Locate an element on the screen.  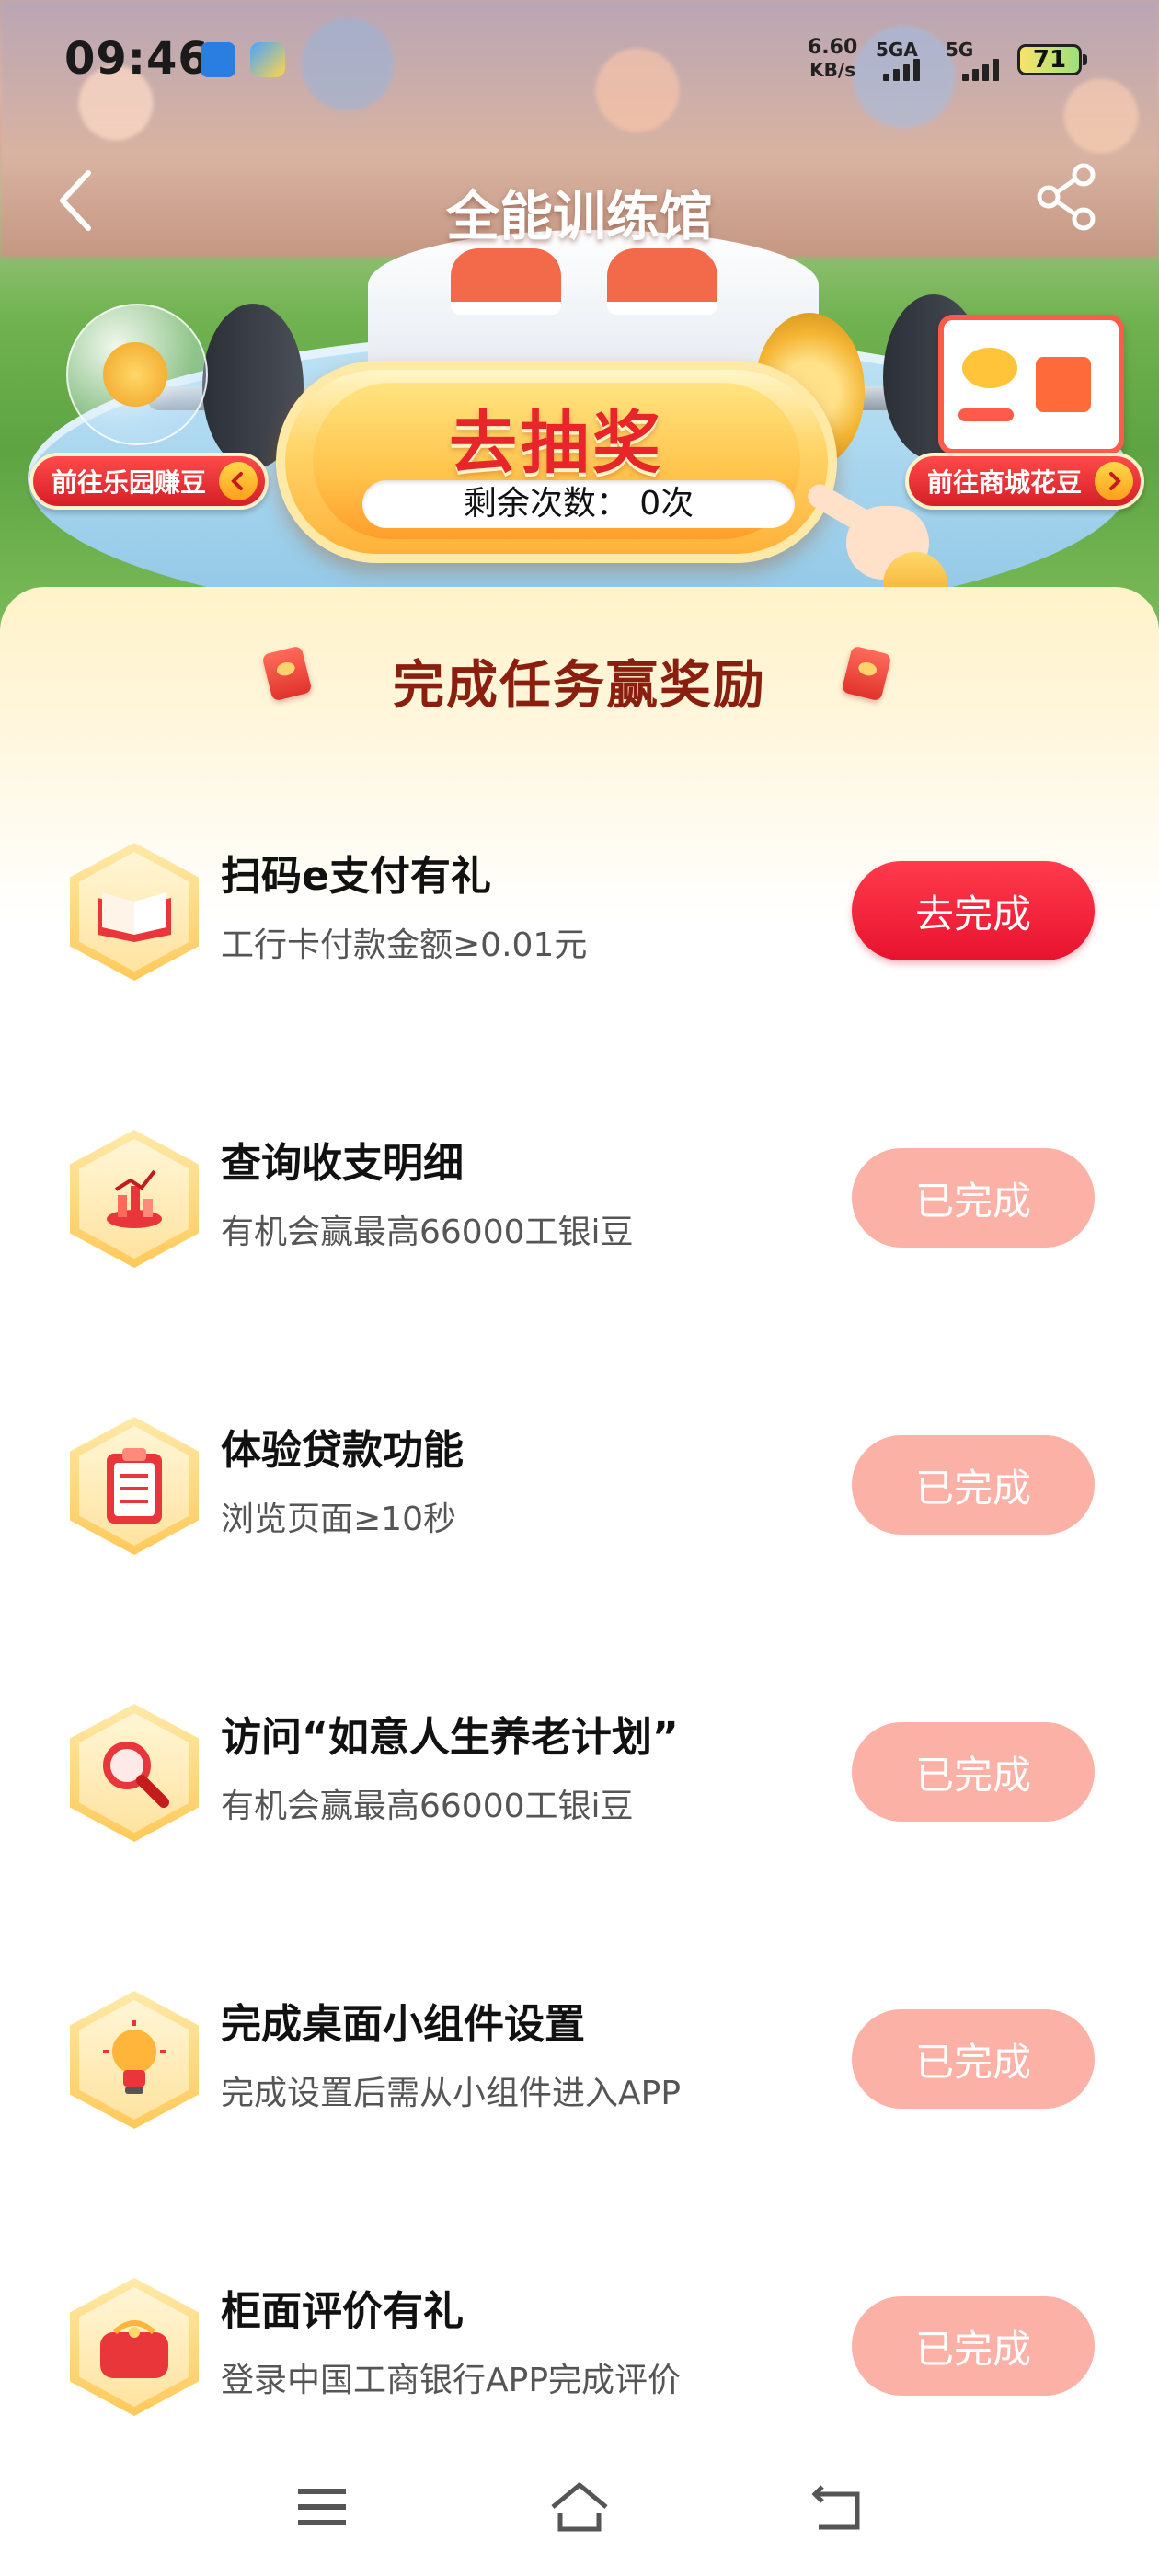
menu-icon is located at coordinates (322, 2507).